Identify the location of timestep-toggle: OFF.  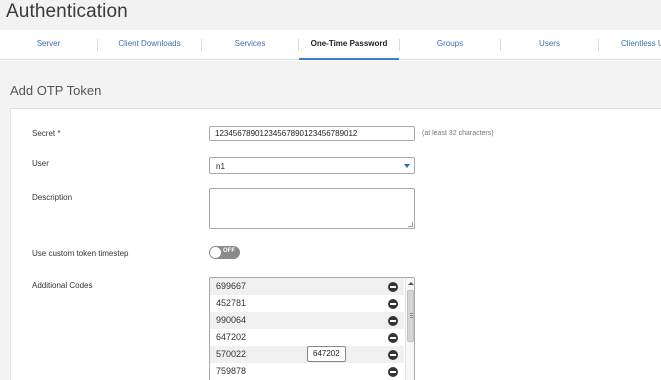
(224, 252).